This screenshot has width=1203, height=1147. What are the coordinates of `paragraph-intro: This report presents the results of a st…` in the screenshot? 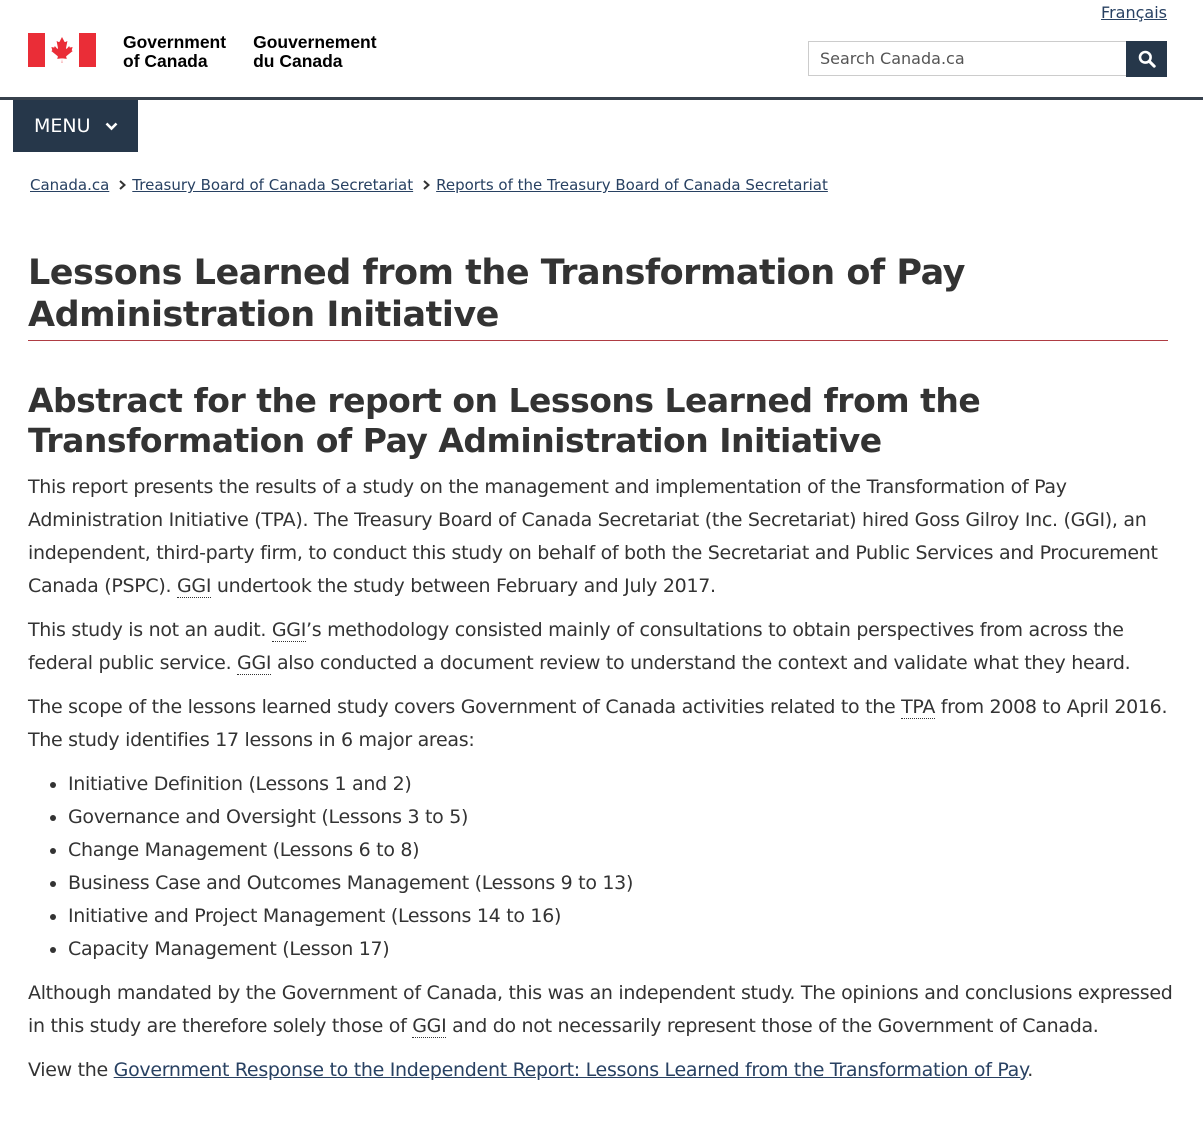 It's located at (593, 537).